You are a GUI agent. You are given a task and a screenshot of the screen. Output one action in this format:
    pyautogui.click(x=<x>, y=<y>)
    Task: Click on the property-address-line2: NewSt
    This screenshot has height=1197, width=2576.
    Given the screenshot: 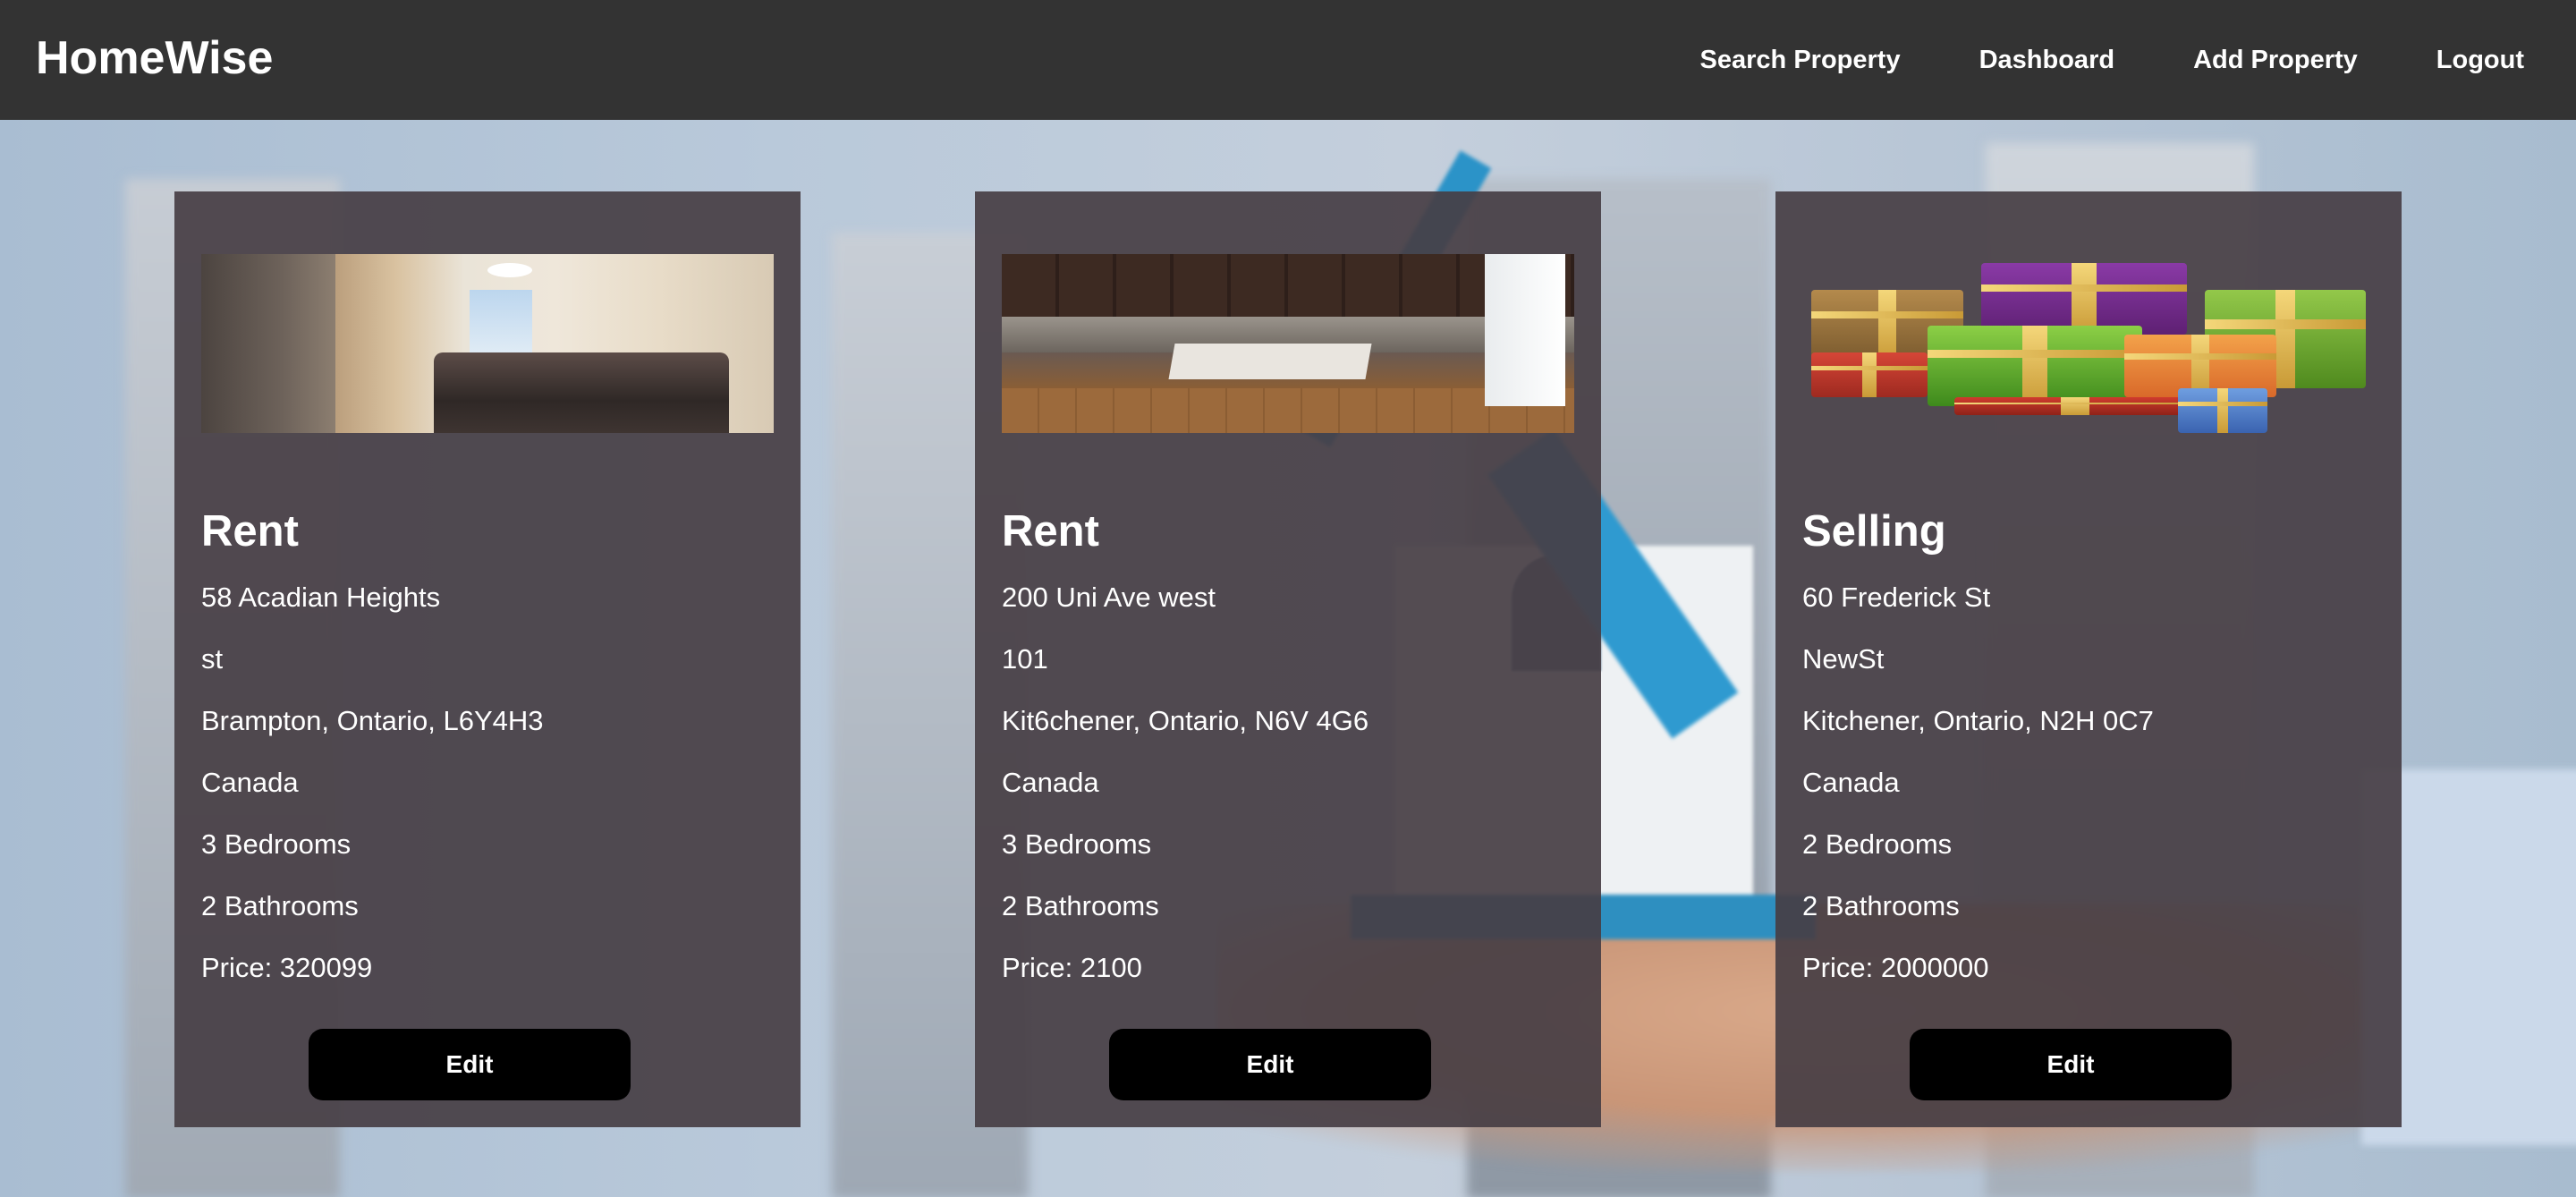 What is the action you would take?
    pyautogui.click(x=1843, y=659)
    